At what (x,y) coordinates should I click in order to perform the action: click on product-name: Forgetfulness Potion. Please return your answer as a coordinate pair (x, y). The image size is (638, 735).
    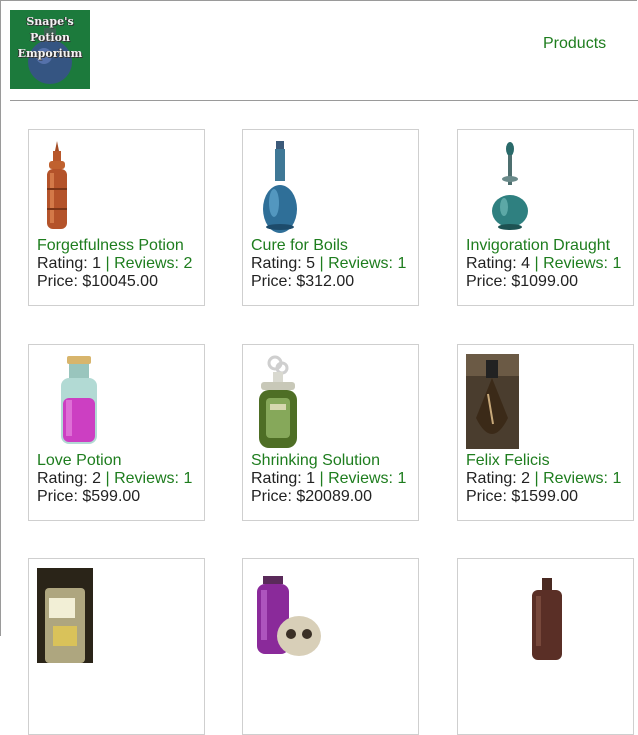
    Looking at the image, I should click on (110, 246).